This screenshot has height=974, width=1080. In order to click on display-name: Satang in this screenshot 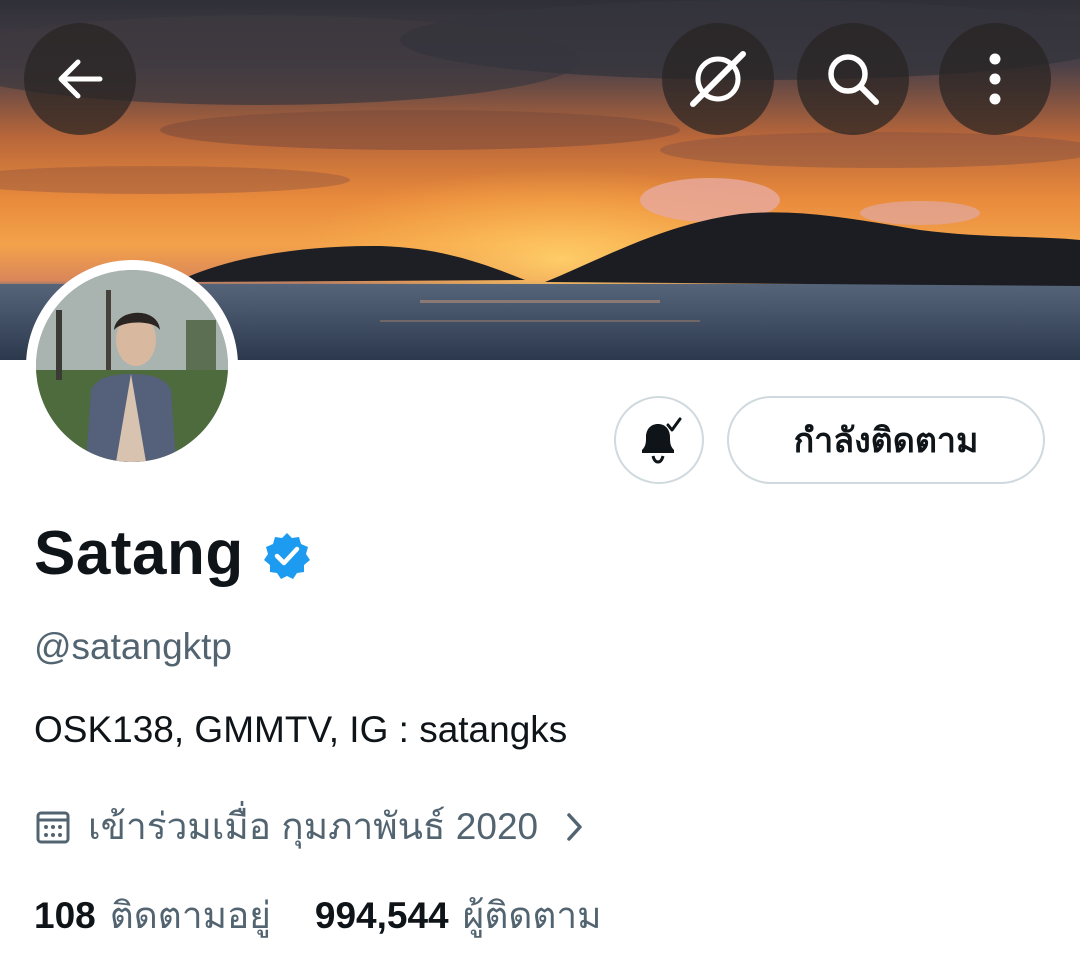, I will do `click(139, 553)`.